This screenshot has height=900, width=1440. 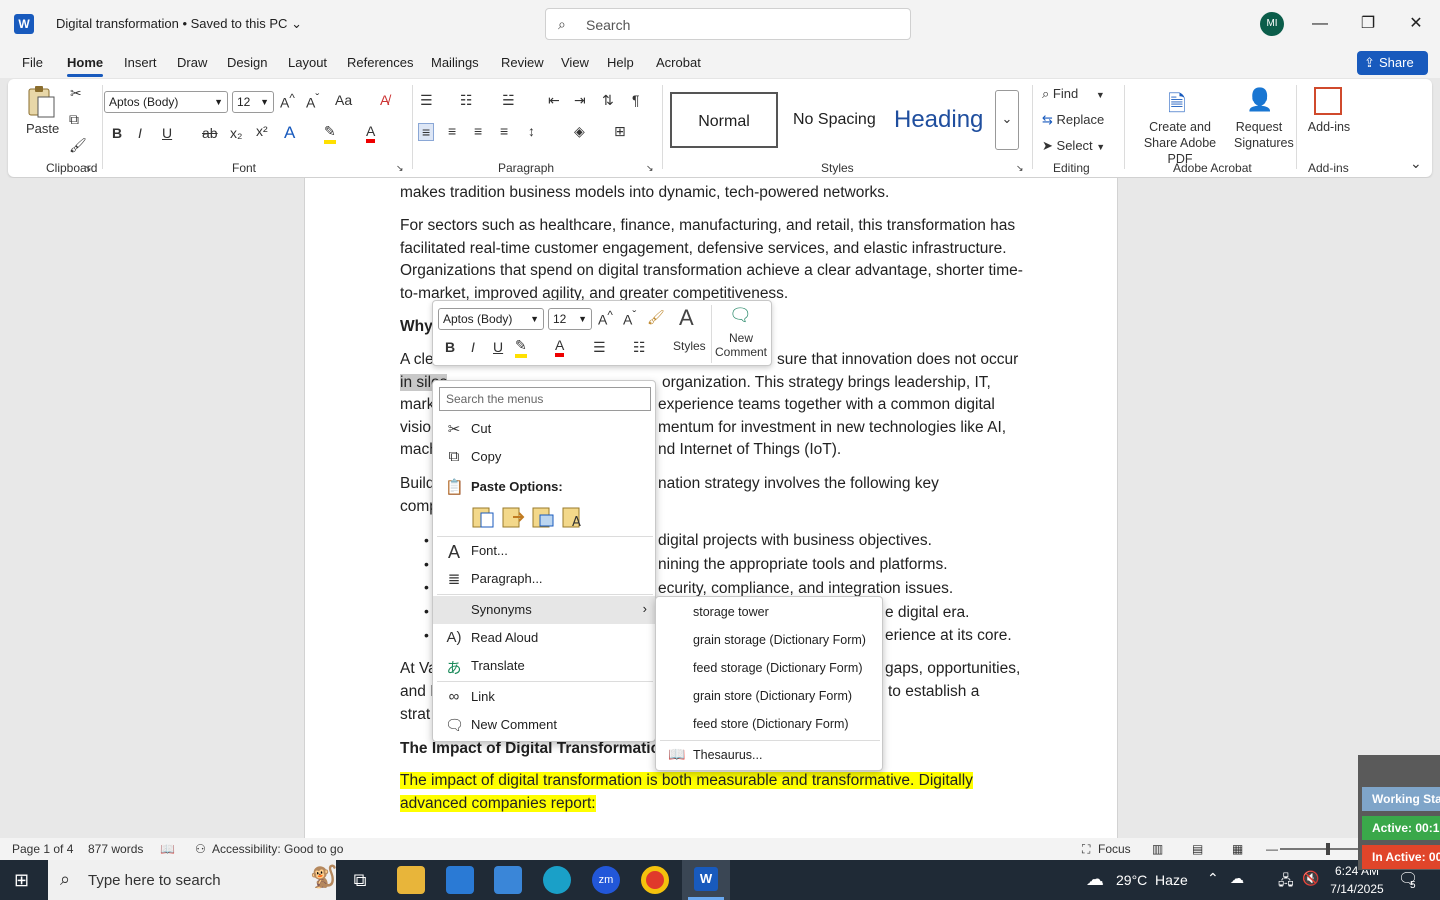 I want to click on word-count: 877 words, so click(x=115, y=849).